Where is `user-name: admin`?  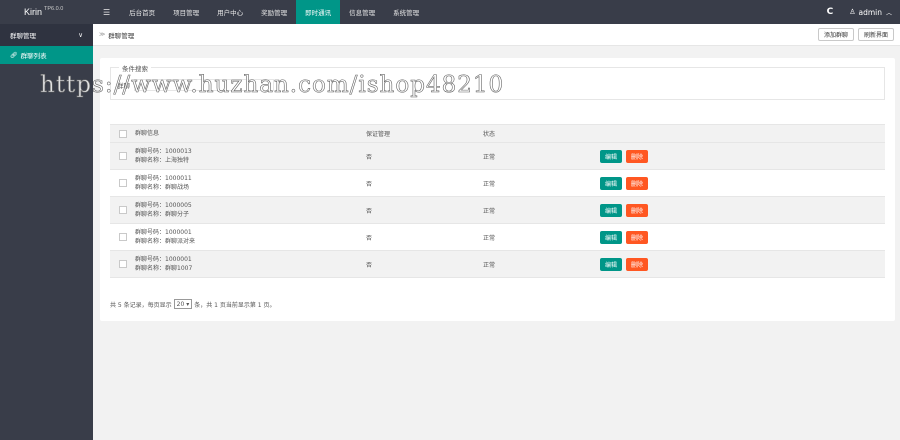
user-name: admin is located at coordinates (870, 12).